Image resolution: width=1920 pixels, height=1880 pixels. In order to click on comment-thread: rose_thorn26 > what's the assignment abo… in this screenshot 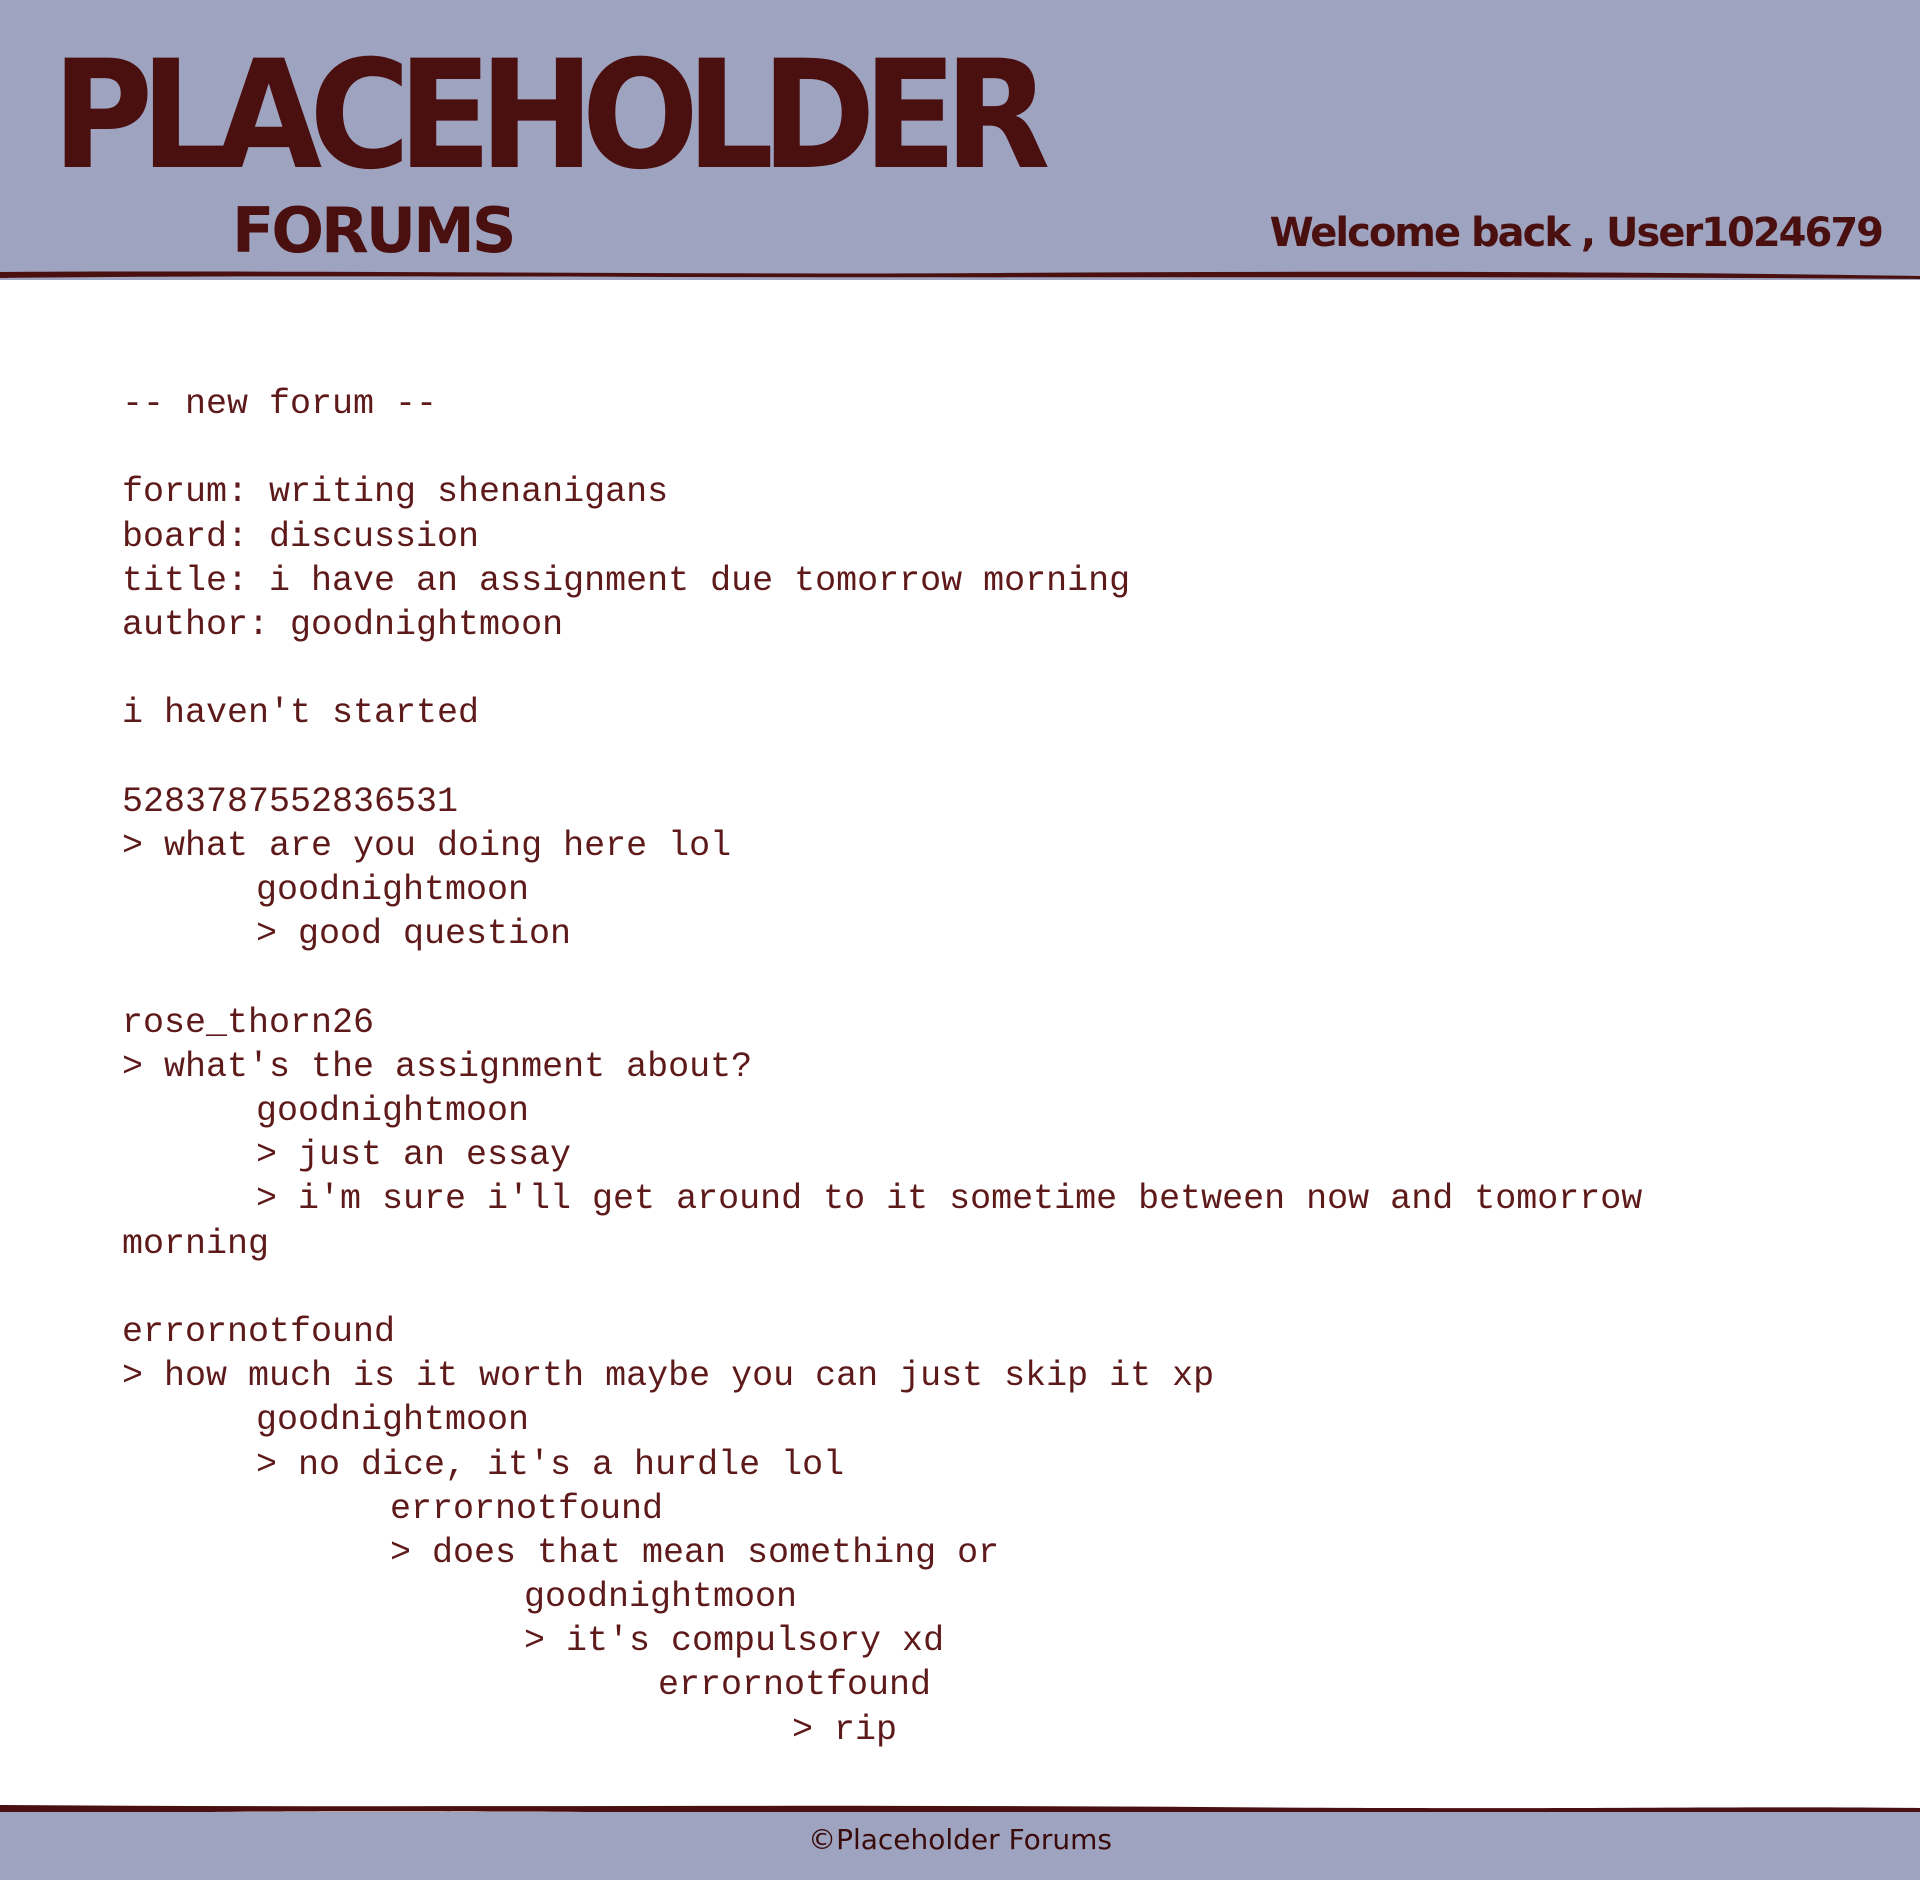, I will do `click(972, 1133)`.